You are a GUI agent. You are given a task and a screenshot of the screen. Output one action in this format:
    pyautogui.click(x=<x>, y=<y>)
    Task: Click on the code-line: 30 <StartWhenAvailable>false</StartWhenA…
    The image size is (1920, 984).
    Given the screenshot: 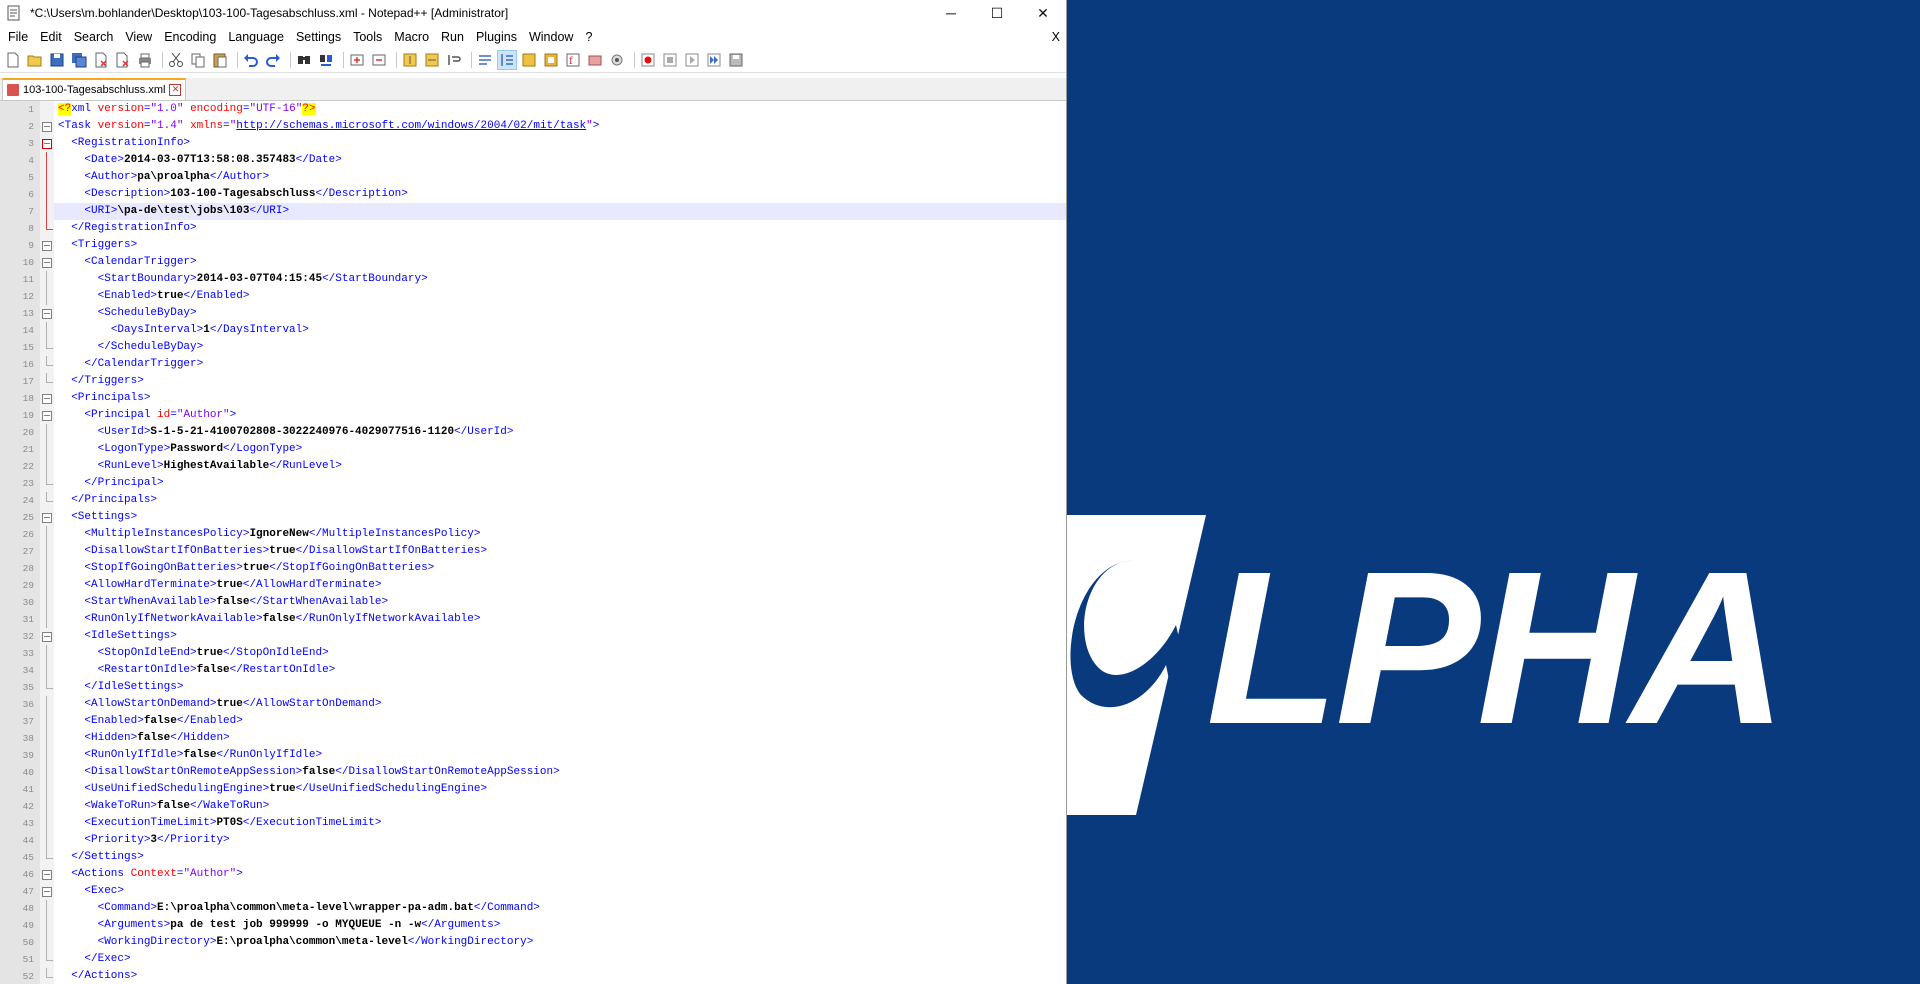 What is the action you would take?
    pyautogui.click(x=533, y=602)
    